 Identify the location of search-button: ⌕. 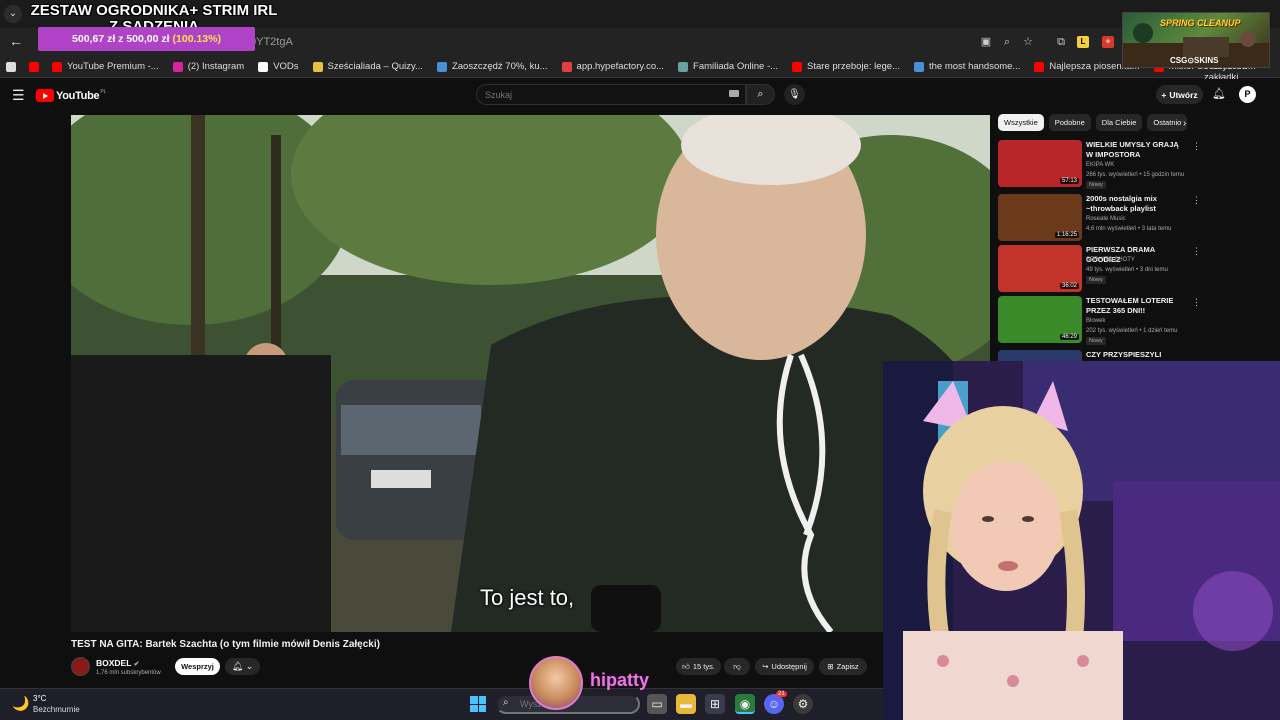
(760, 94).